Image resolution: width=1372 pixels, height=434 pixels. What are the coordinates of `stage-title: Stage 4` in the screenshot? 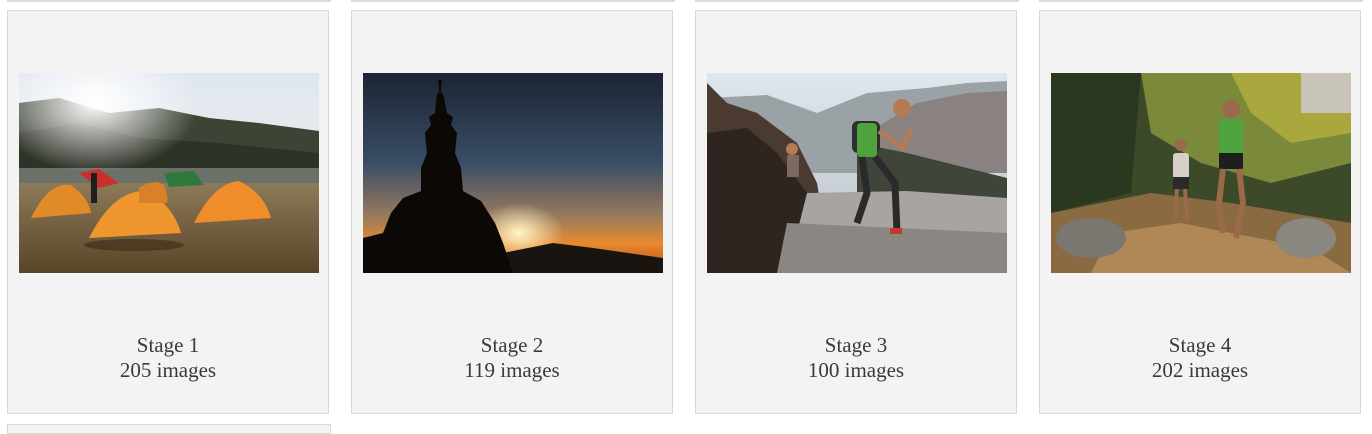 It's located at (1200, 345).